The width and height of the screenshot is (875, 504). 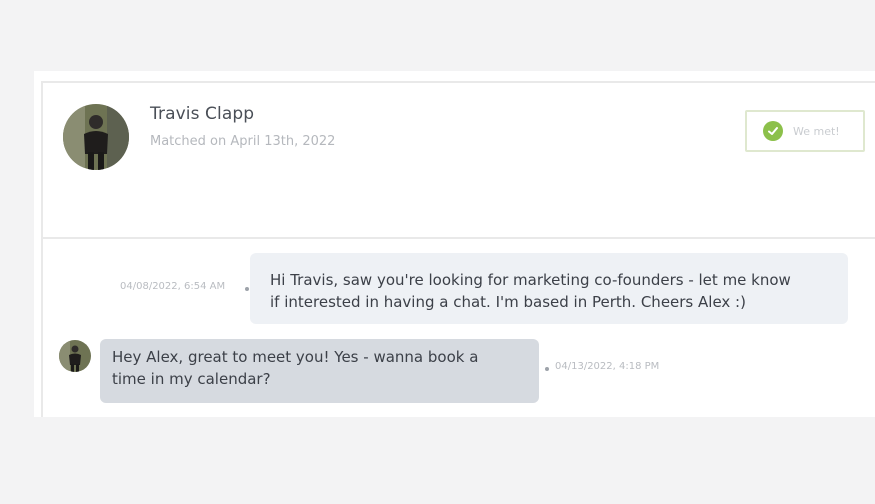 I want to click on sender-avatar, so click(x=75, y=356).